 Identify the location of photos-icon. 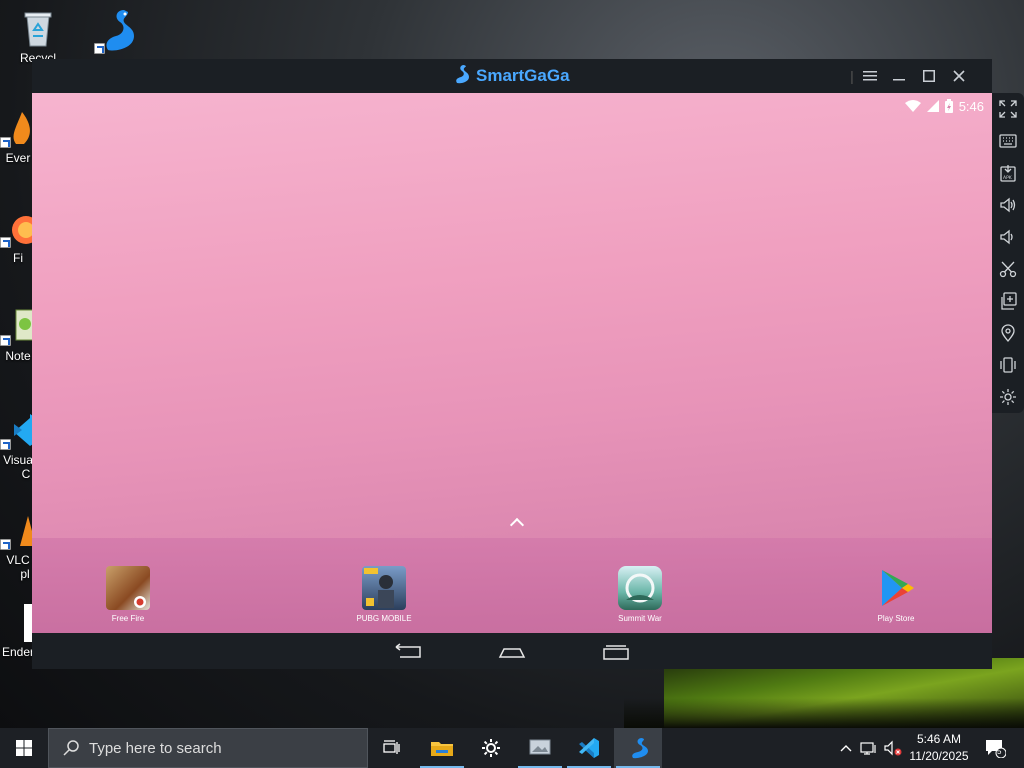
(540, 747).